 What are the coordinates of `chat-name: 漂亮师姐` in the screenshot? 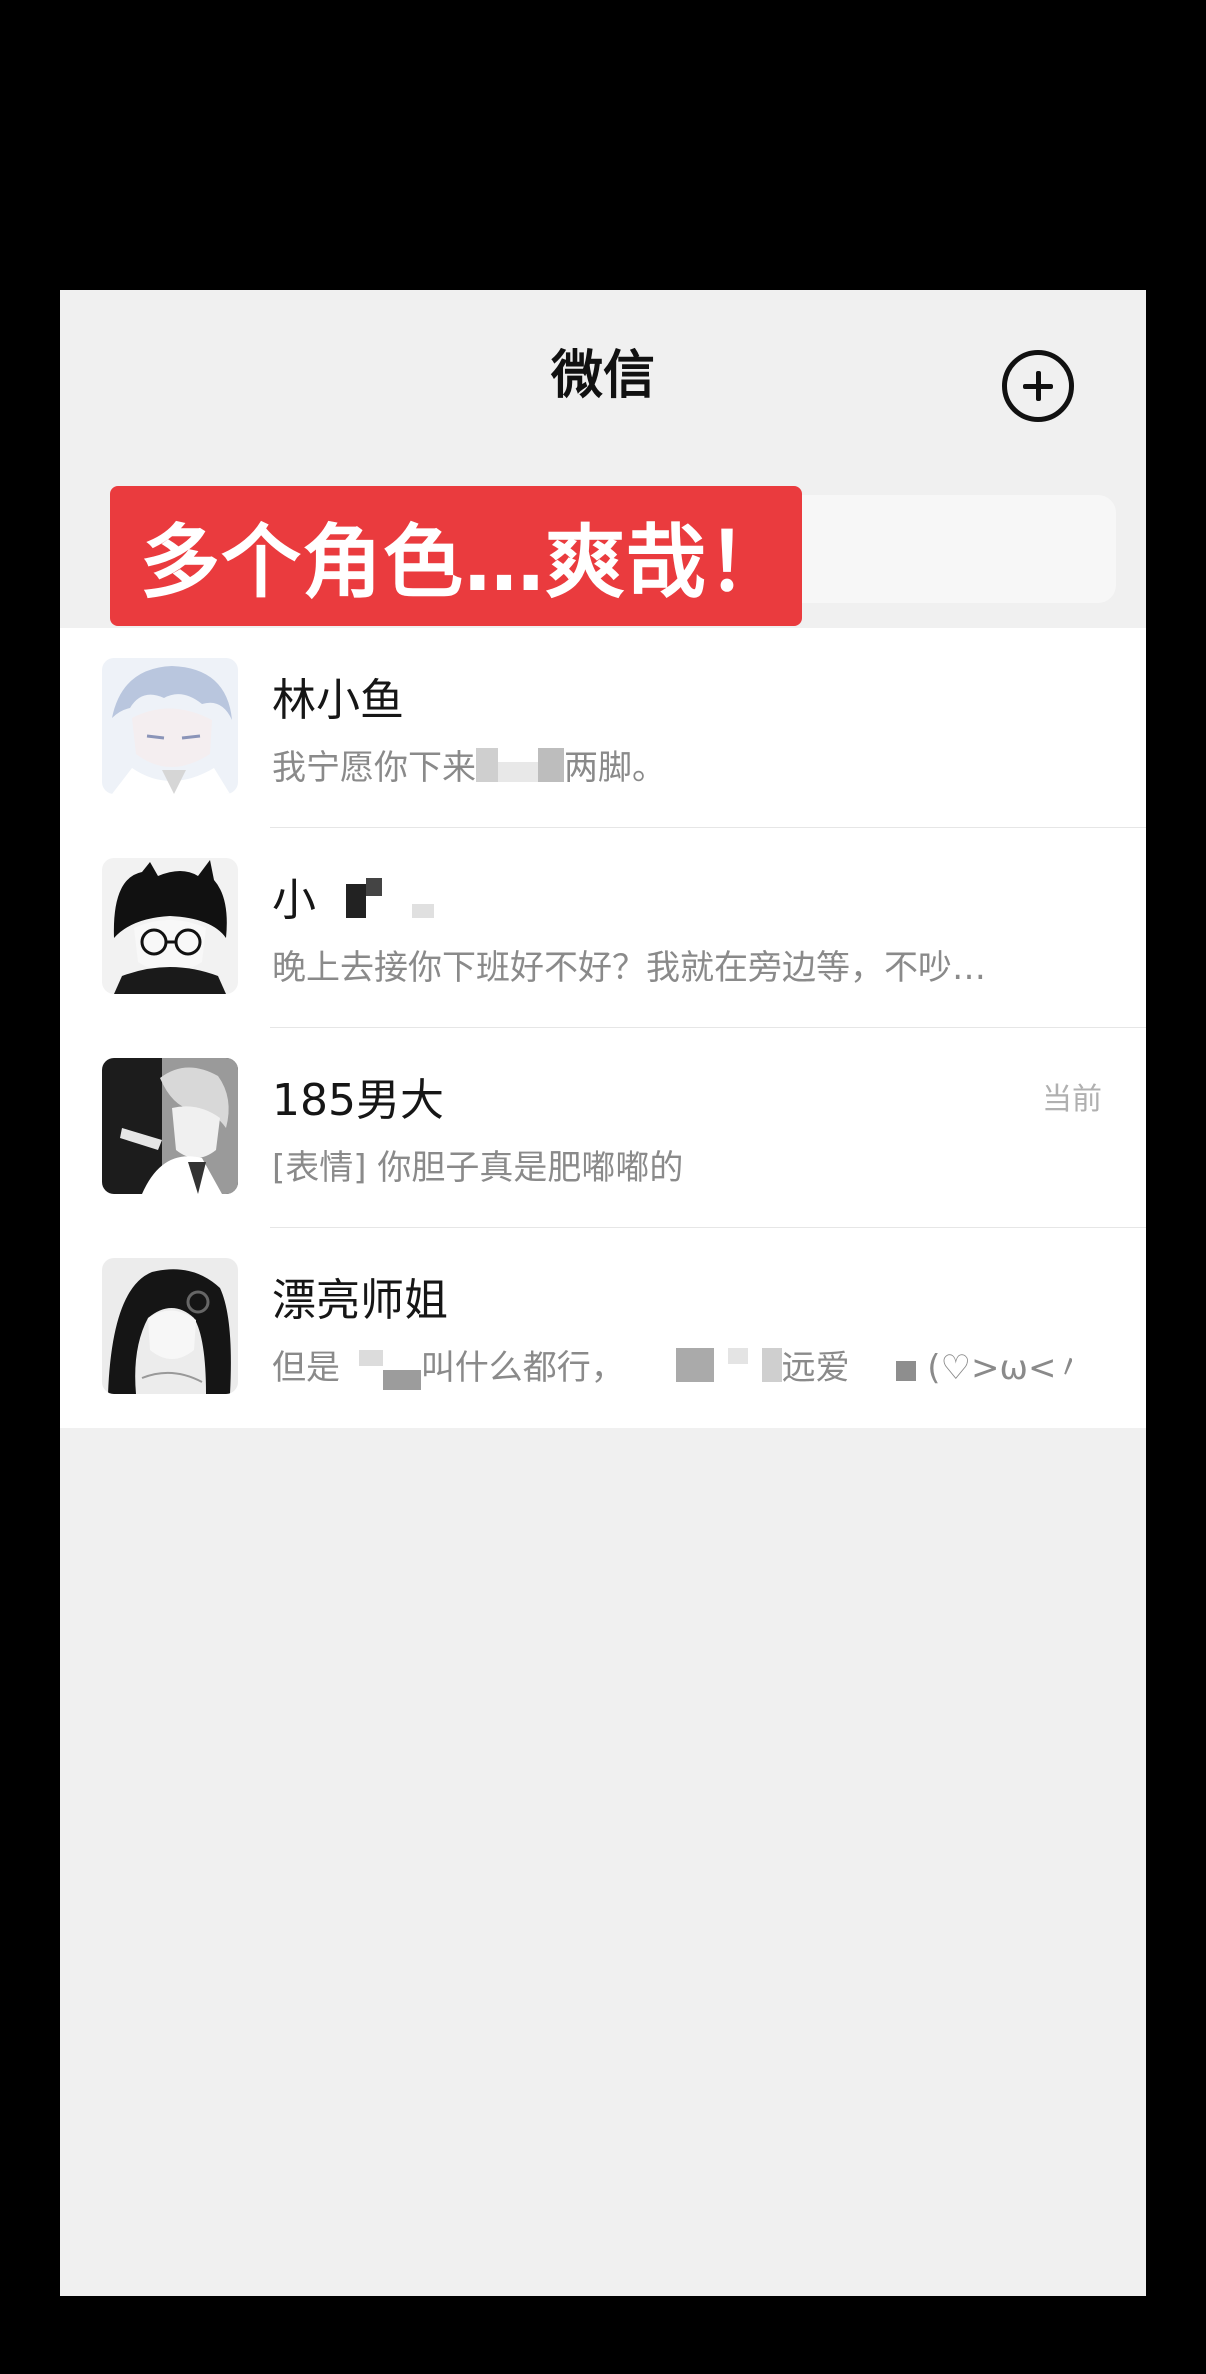 It's located at (360, 1300).